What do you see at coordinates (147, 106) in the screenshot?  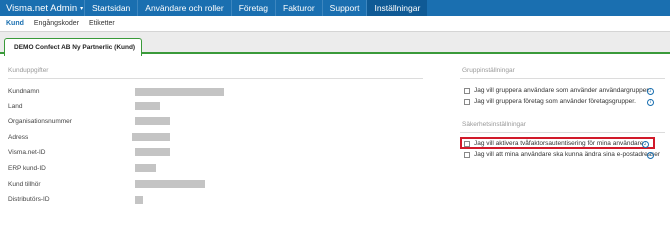 I see `country-value` at bounding box center [147, 106].